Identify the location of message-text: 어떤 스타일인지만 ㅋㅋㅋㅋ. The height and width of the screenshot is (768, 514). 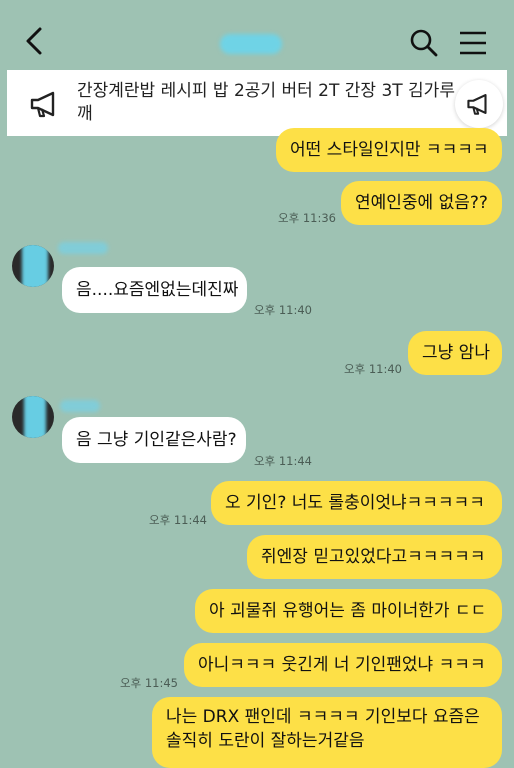
(389, 150).